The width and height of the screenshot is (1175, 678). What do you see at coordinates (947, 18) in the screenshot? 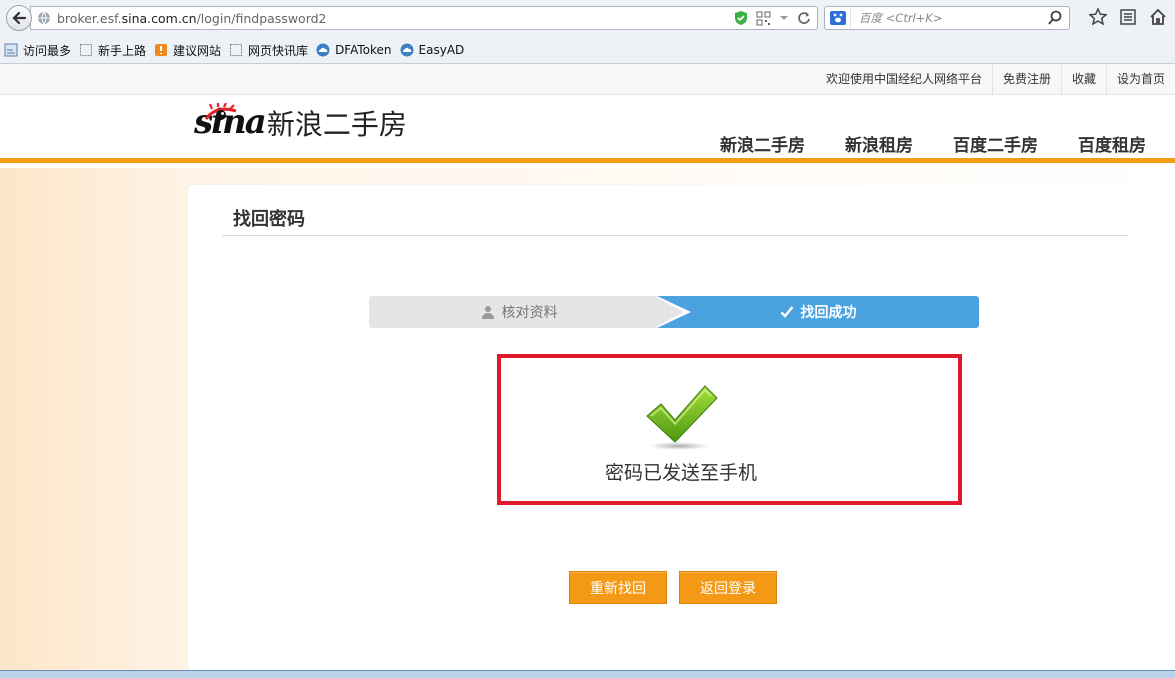
I see `search-bar: 百度 <Ctrl+K>` at bounding box center [947, 18].